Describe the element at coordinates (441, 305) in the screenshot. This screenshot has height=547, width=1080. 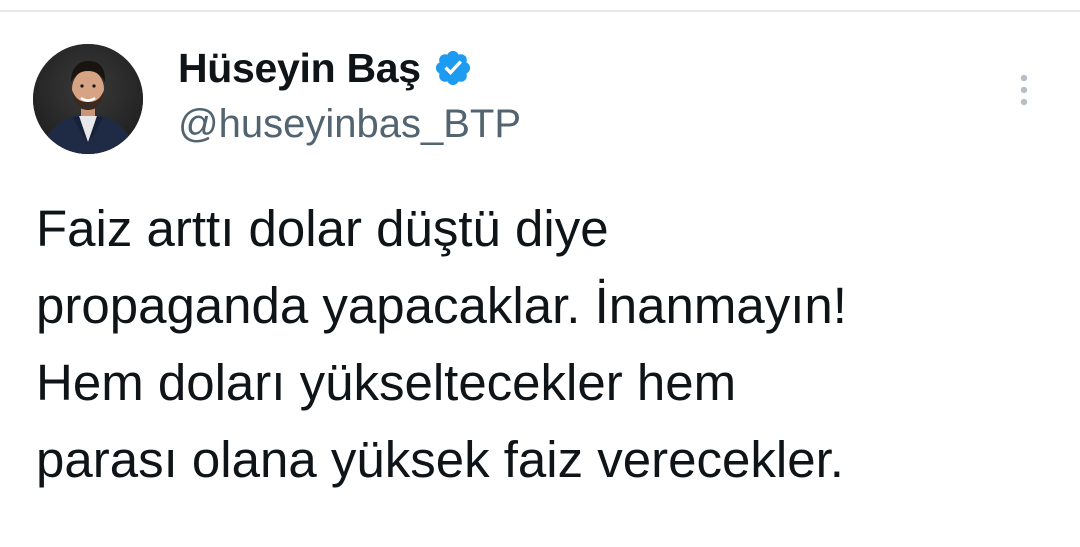
I see `tweet-text-line: propaganda yapacaklar. İnanmayın!` at that location.